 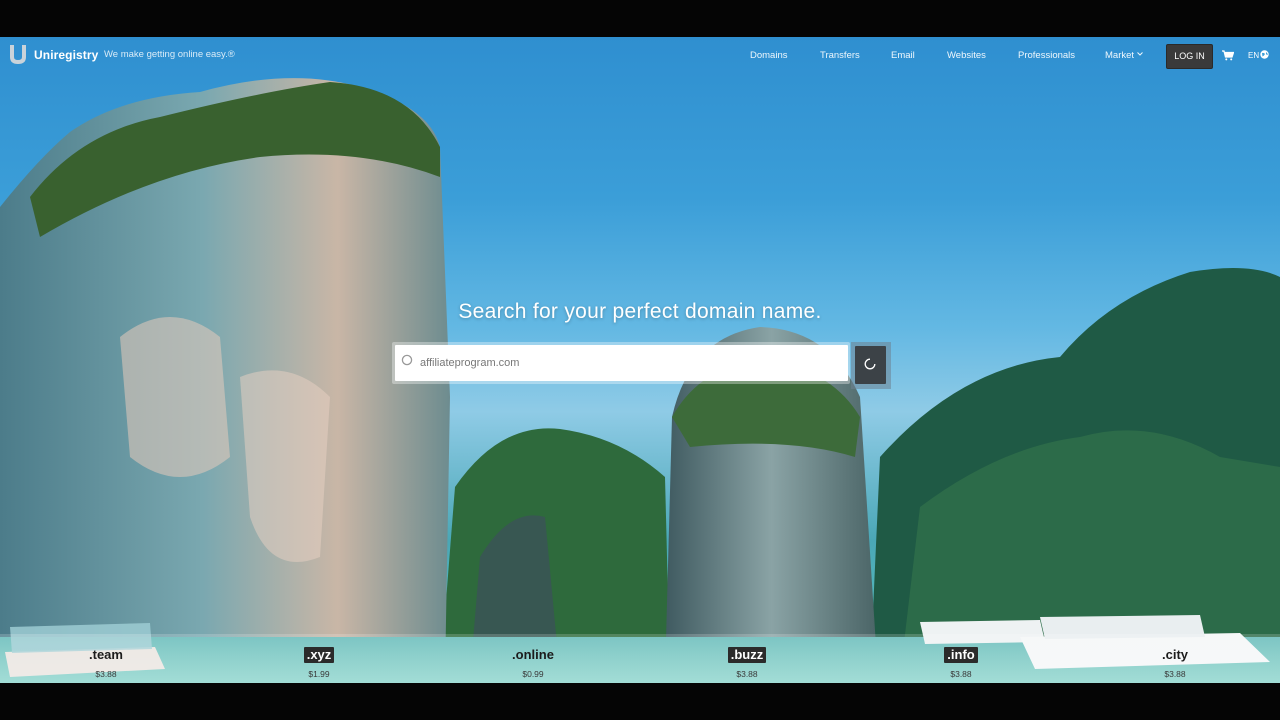 I want to click on tld-name: .city, so click(x=1174, y=654).